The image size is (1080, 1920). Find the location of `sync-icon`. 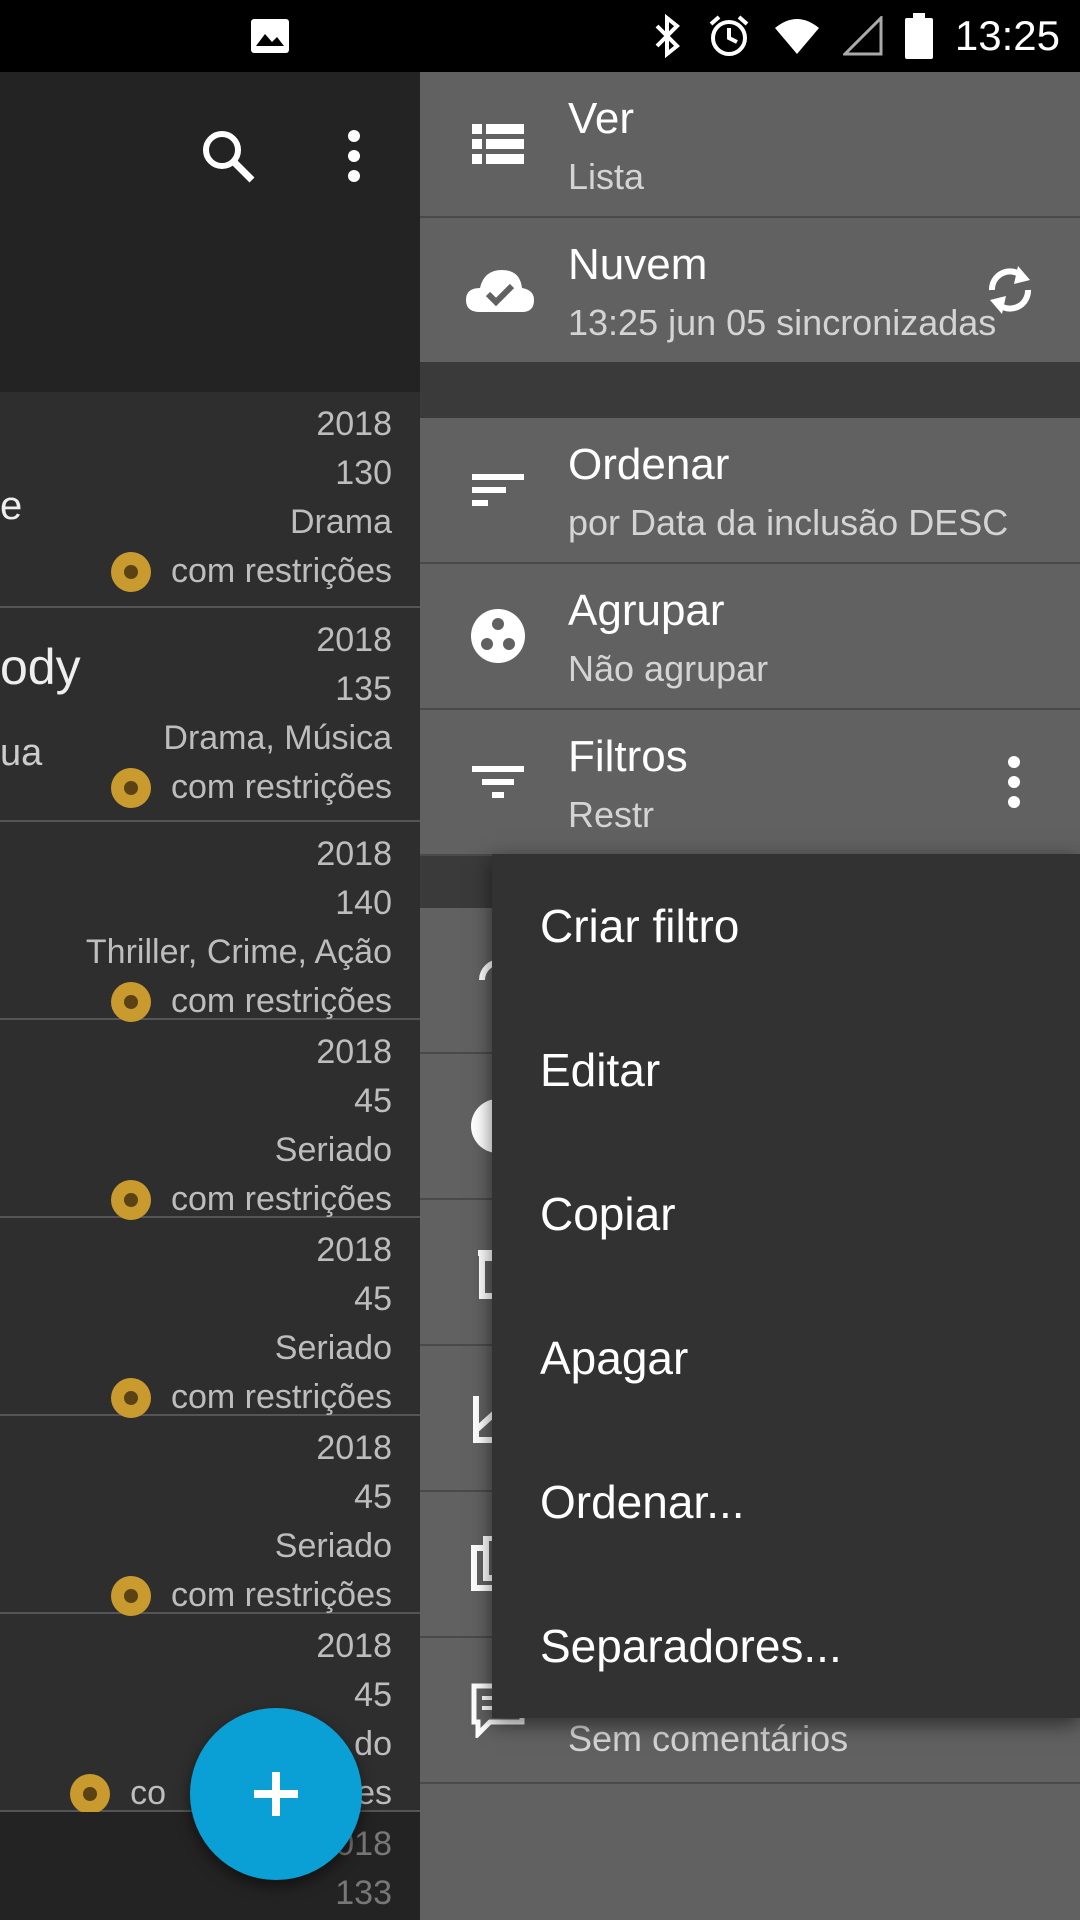

sync-icon is located at coordinates (1010, 290).